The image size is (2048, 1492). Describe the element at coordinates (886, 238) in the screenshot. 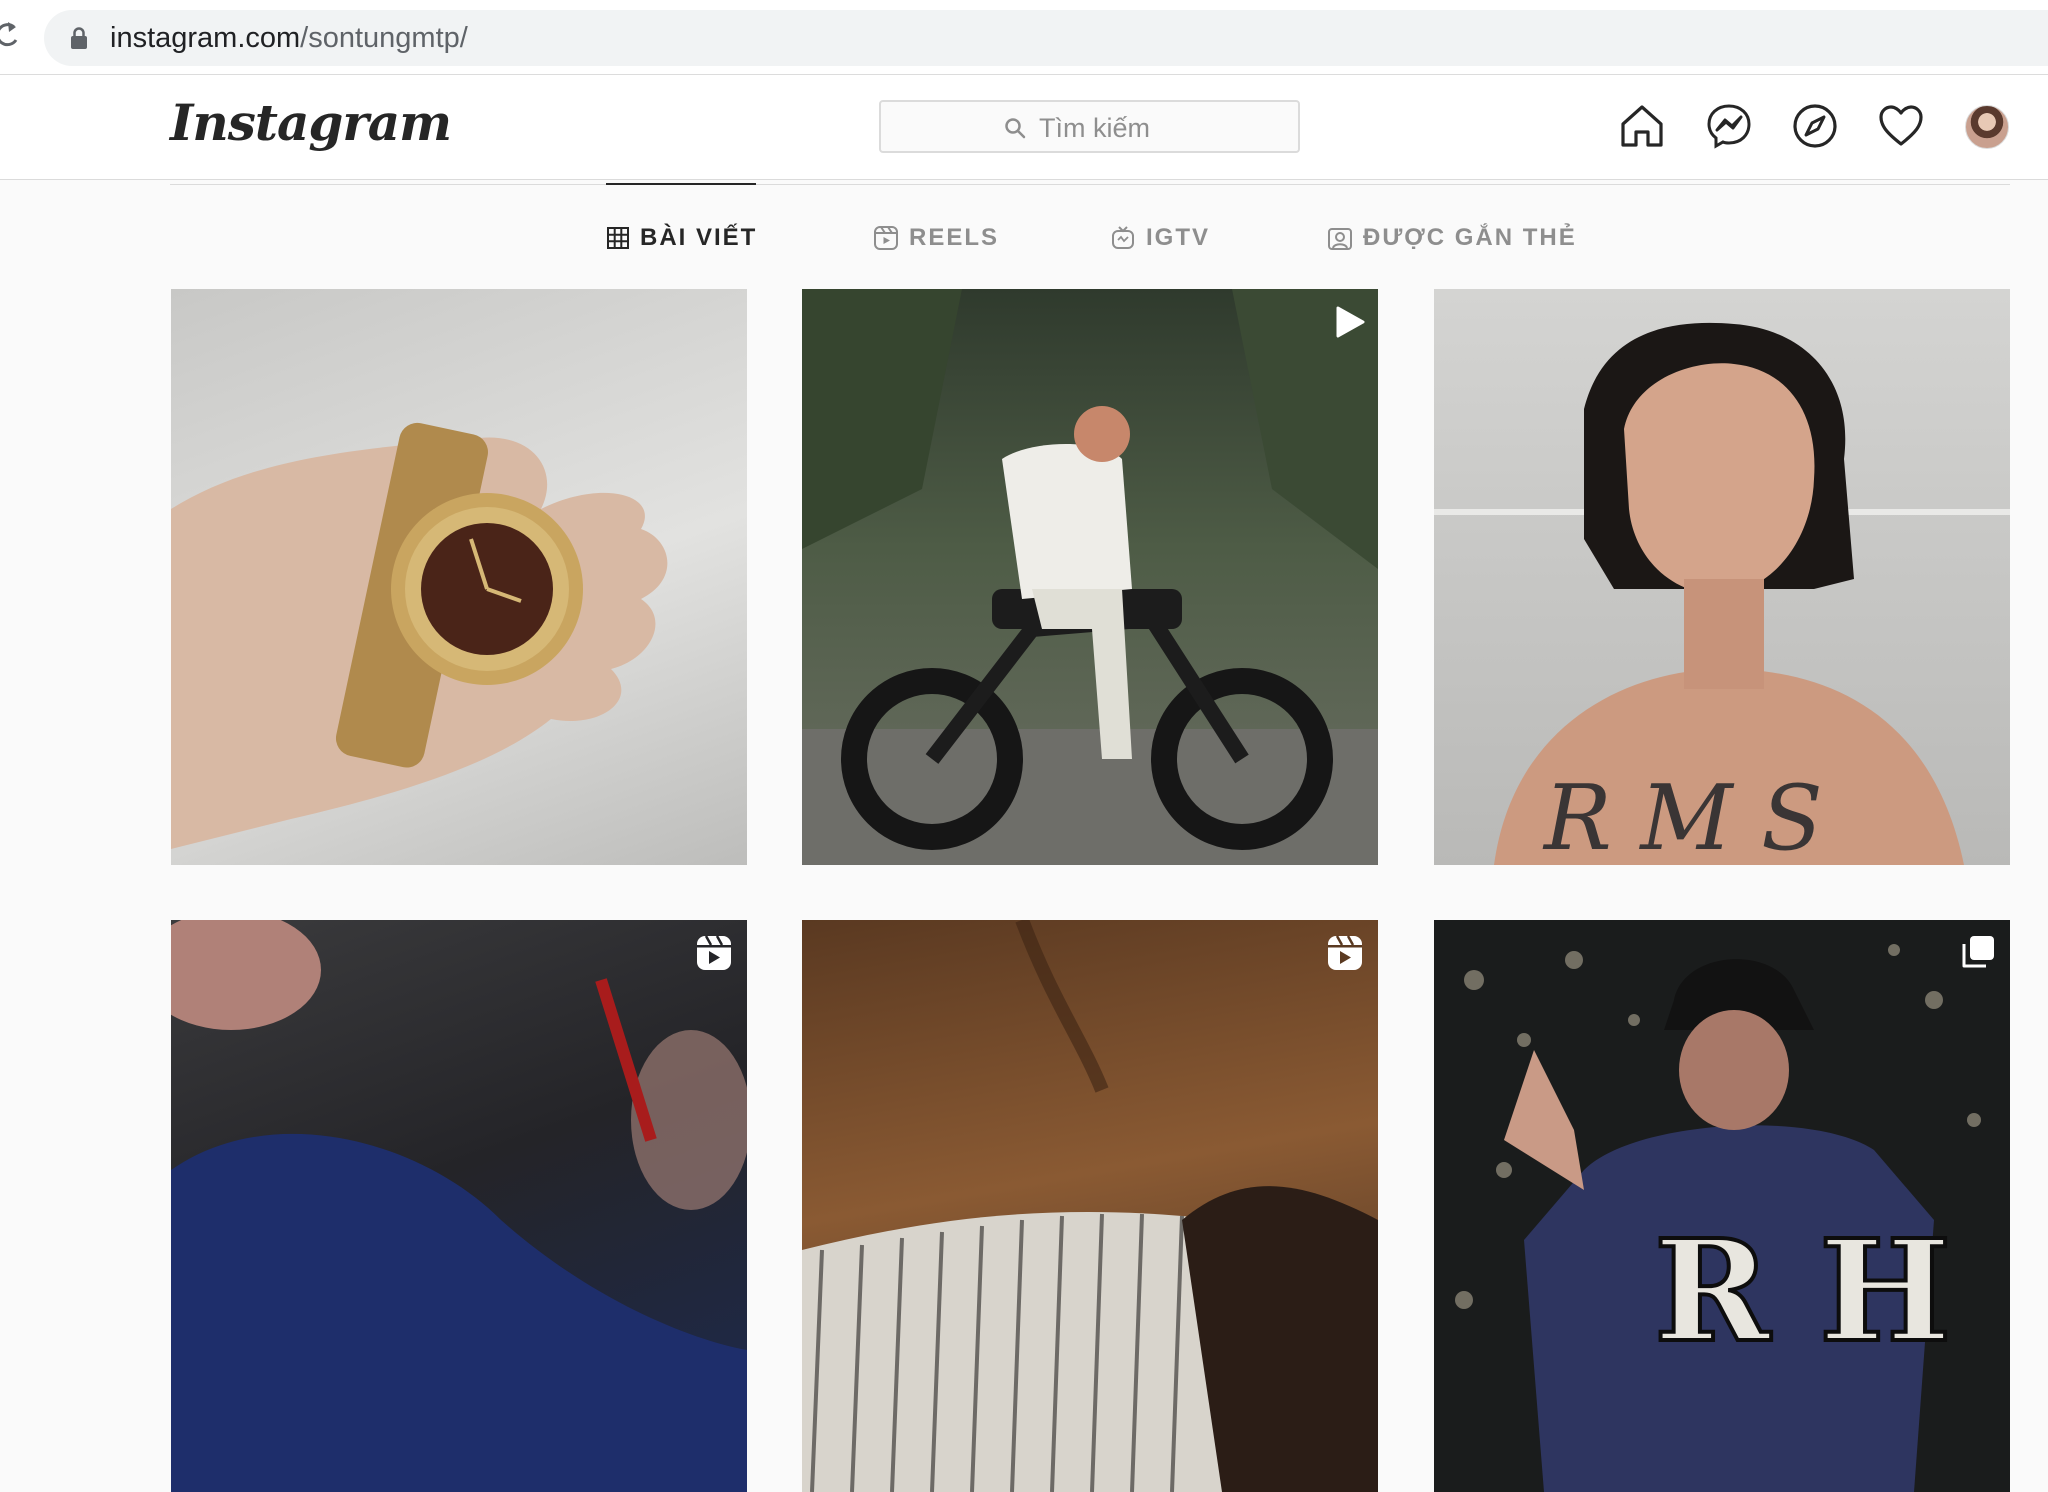

I see `reels-icon` at that location.